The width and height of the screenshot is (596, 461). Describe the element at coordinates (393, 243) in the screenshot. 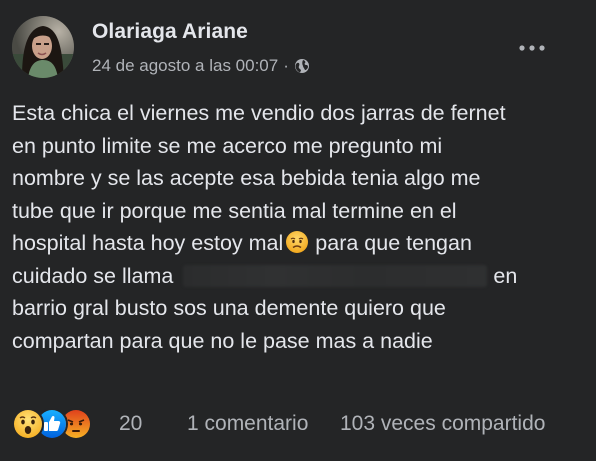

I see `post-text-segment: para que tengan` at that location.